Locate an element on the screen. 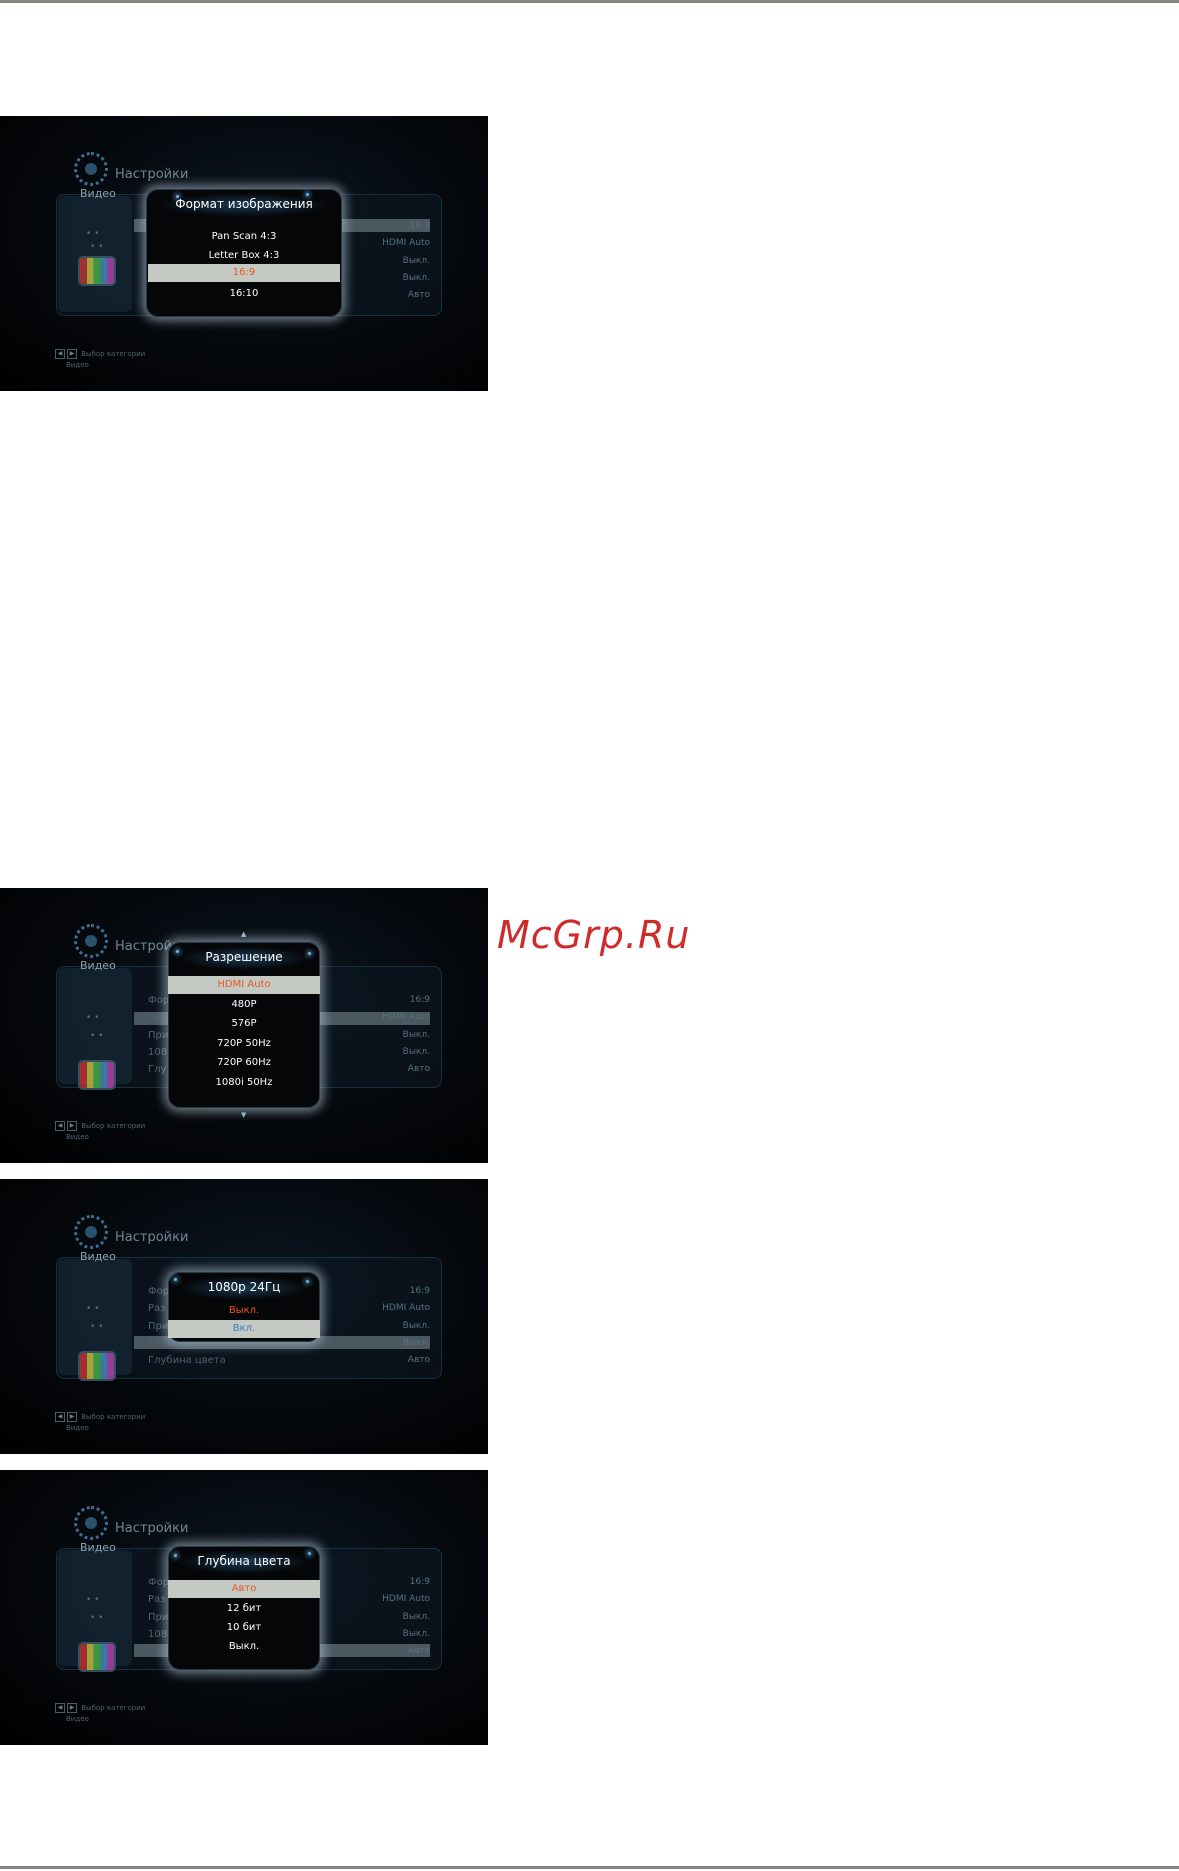 The image size is (1179, 1871). option-item: 1080i 50Hz is located at coordinates (244, 1082).